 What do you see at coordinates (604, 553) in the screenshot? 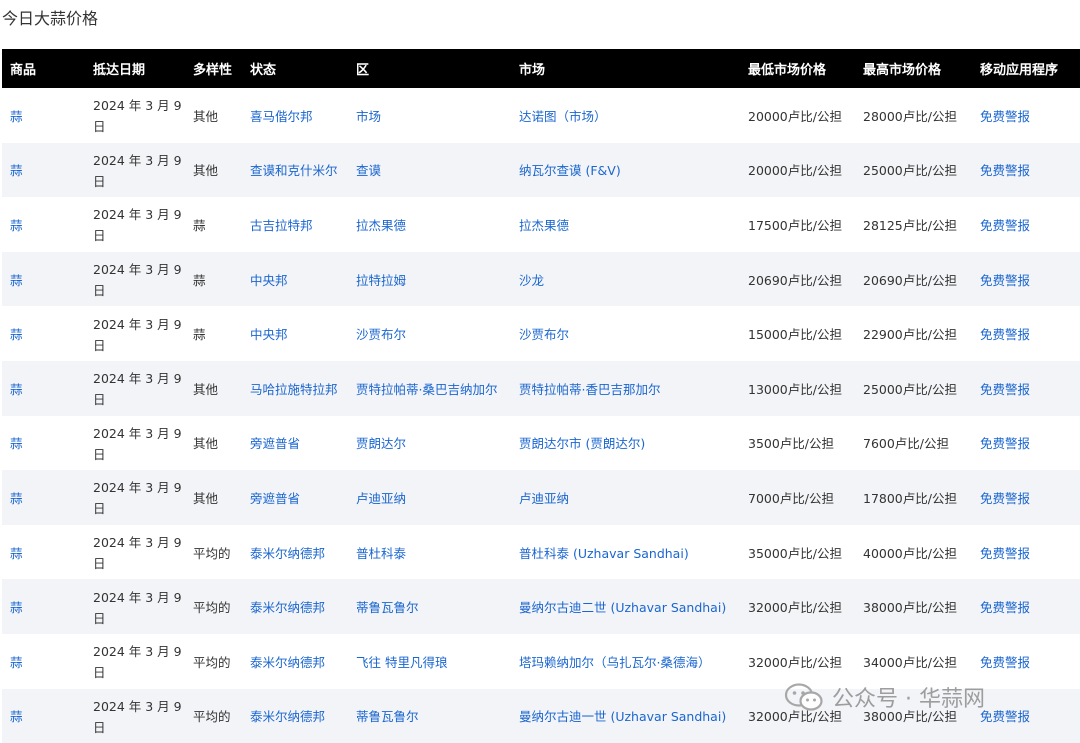
I see `cell-market-link: 普杜科泰 (Uzhavar Sandhai)` at bounding box center [604, 553].